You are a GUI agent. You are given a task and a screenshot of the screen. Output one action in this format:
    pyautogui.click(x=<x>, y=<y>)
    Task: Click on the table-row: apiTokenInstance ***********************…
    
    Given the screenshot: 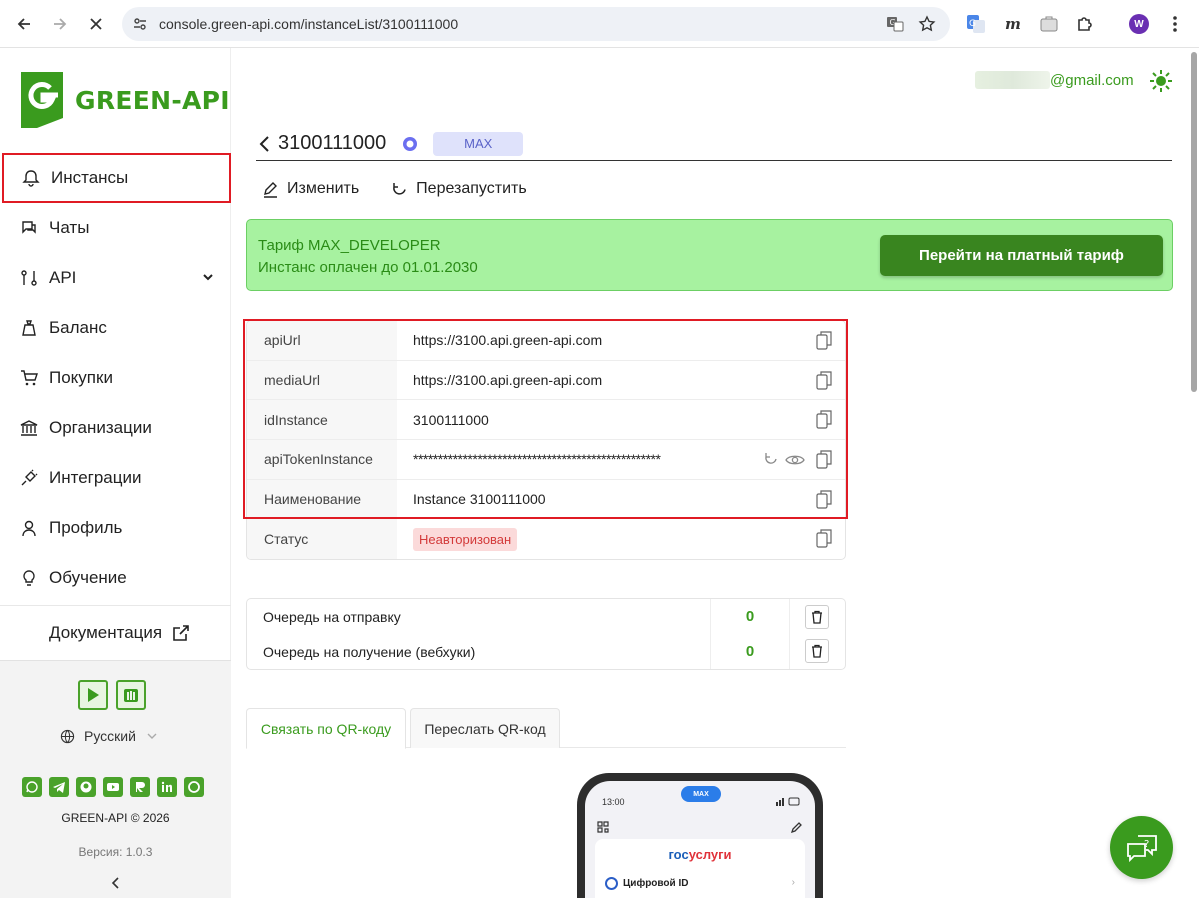 What is the action you would take?
    pyautogui.click(x=546, y=460)
    